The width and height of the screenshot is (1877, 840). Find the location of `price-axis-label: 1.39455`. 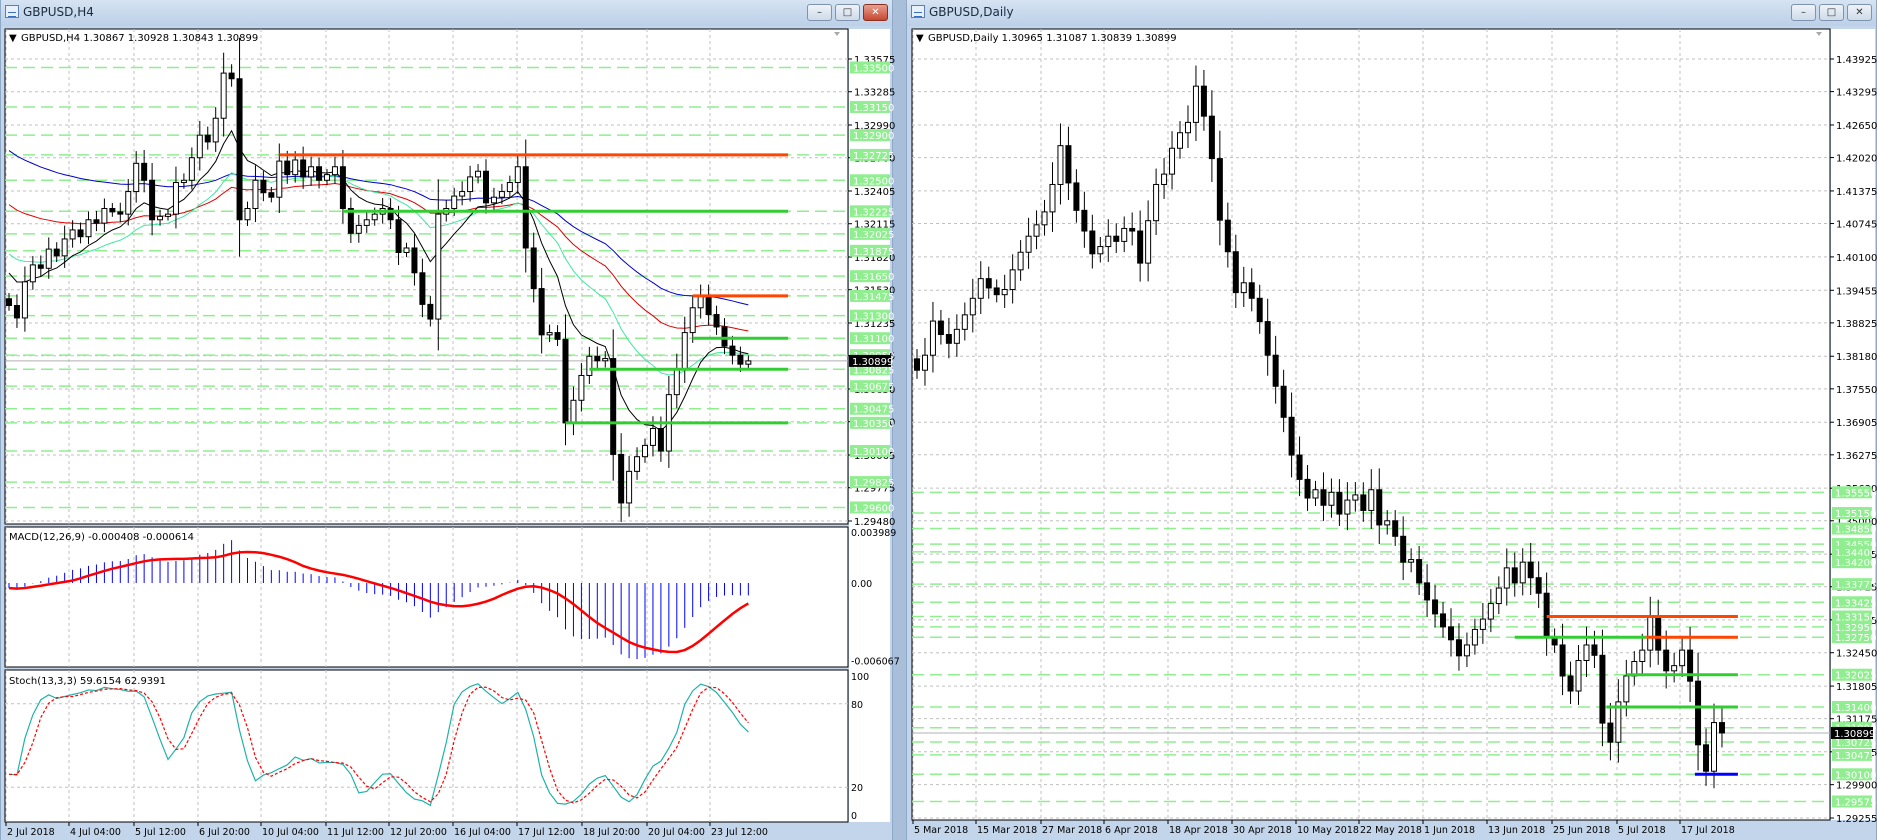

price-axis-label: 1.39455 is located at coordinates (1856, 291).